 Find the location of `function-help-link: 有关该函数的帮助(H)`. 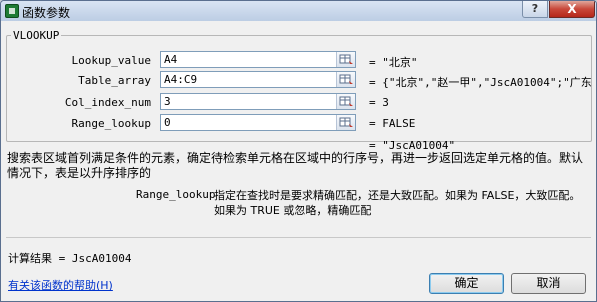

function-help-link: 有关该函数的帮助(H) is located at coordinates (60, 285).